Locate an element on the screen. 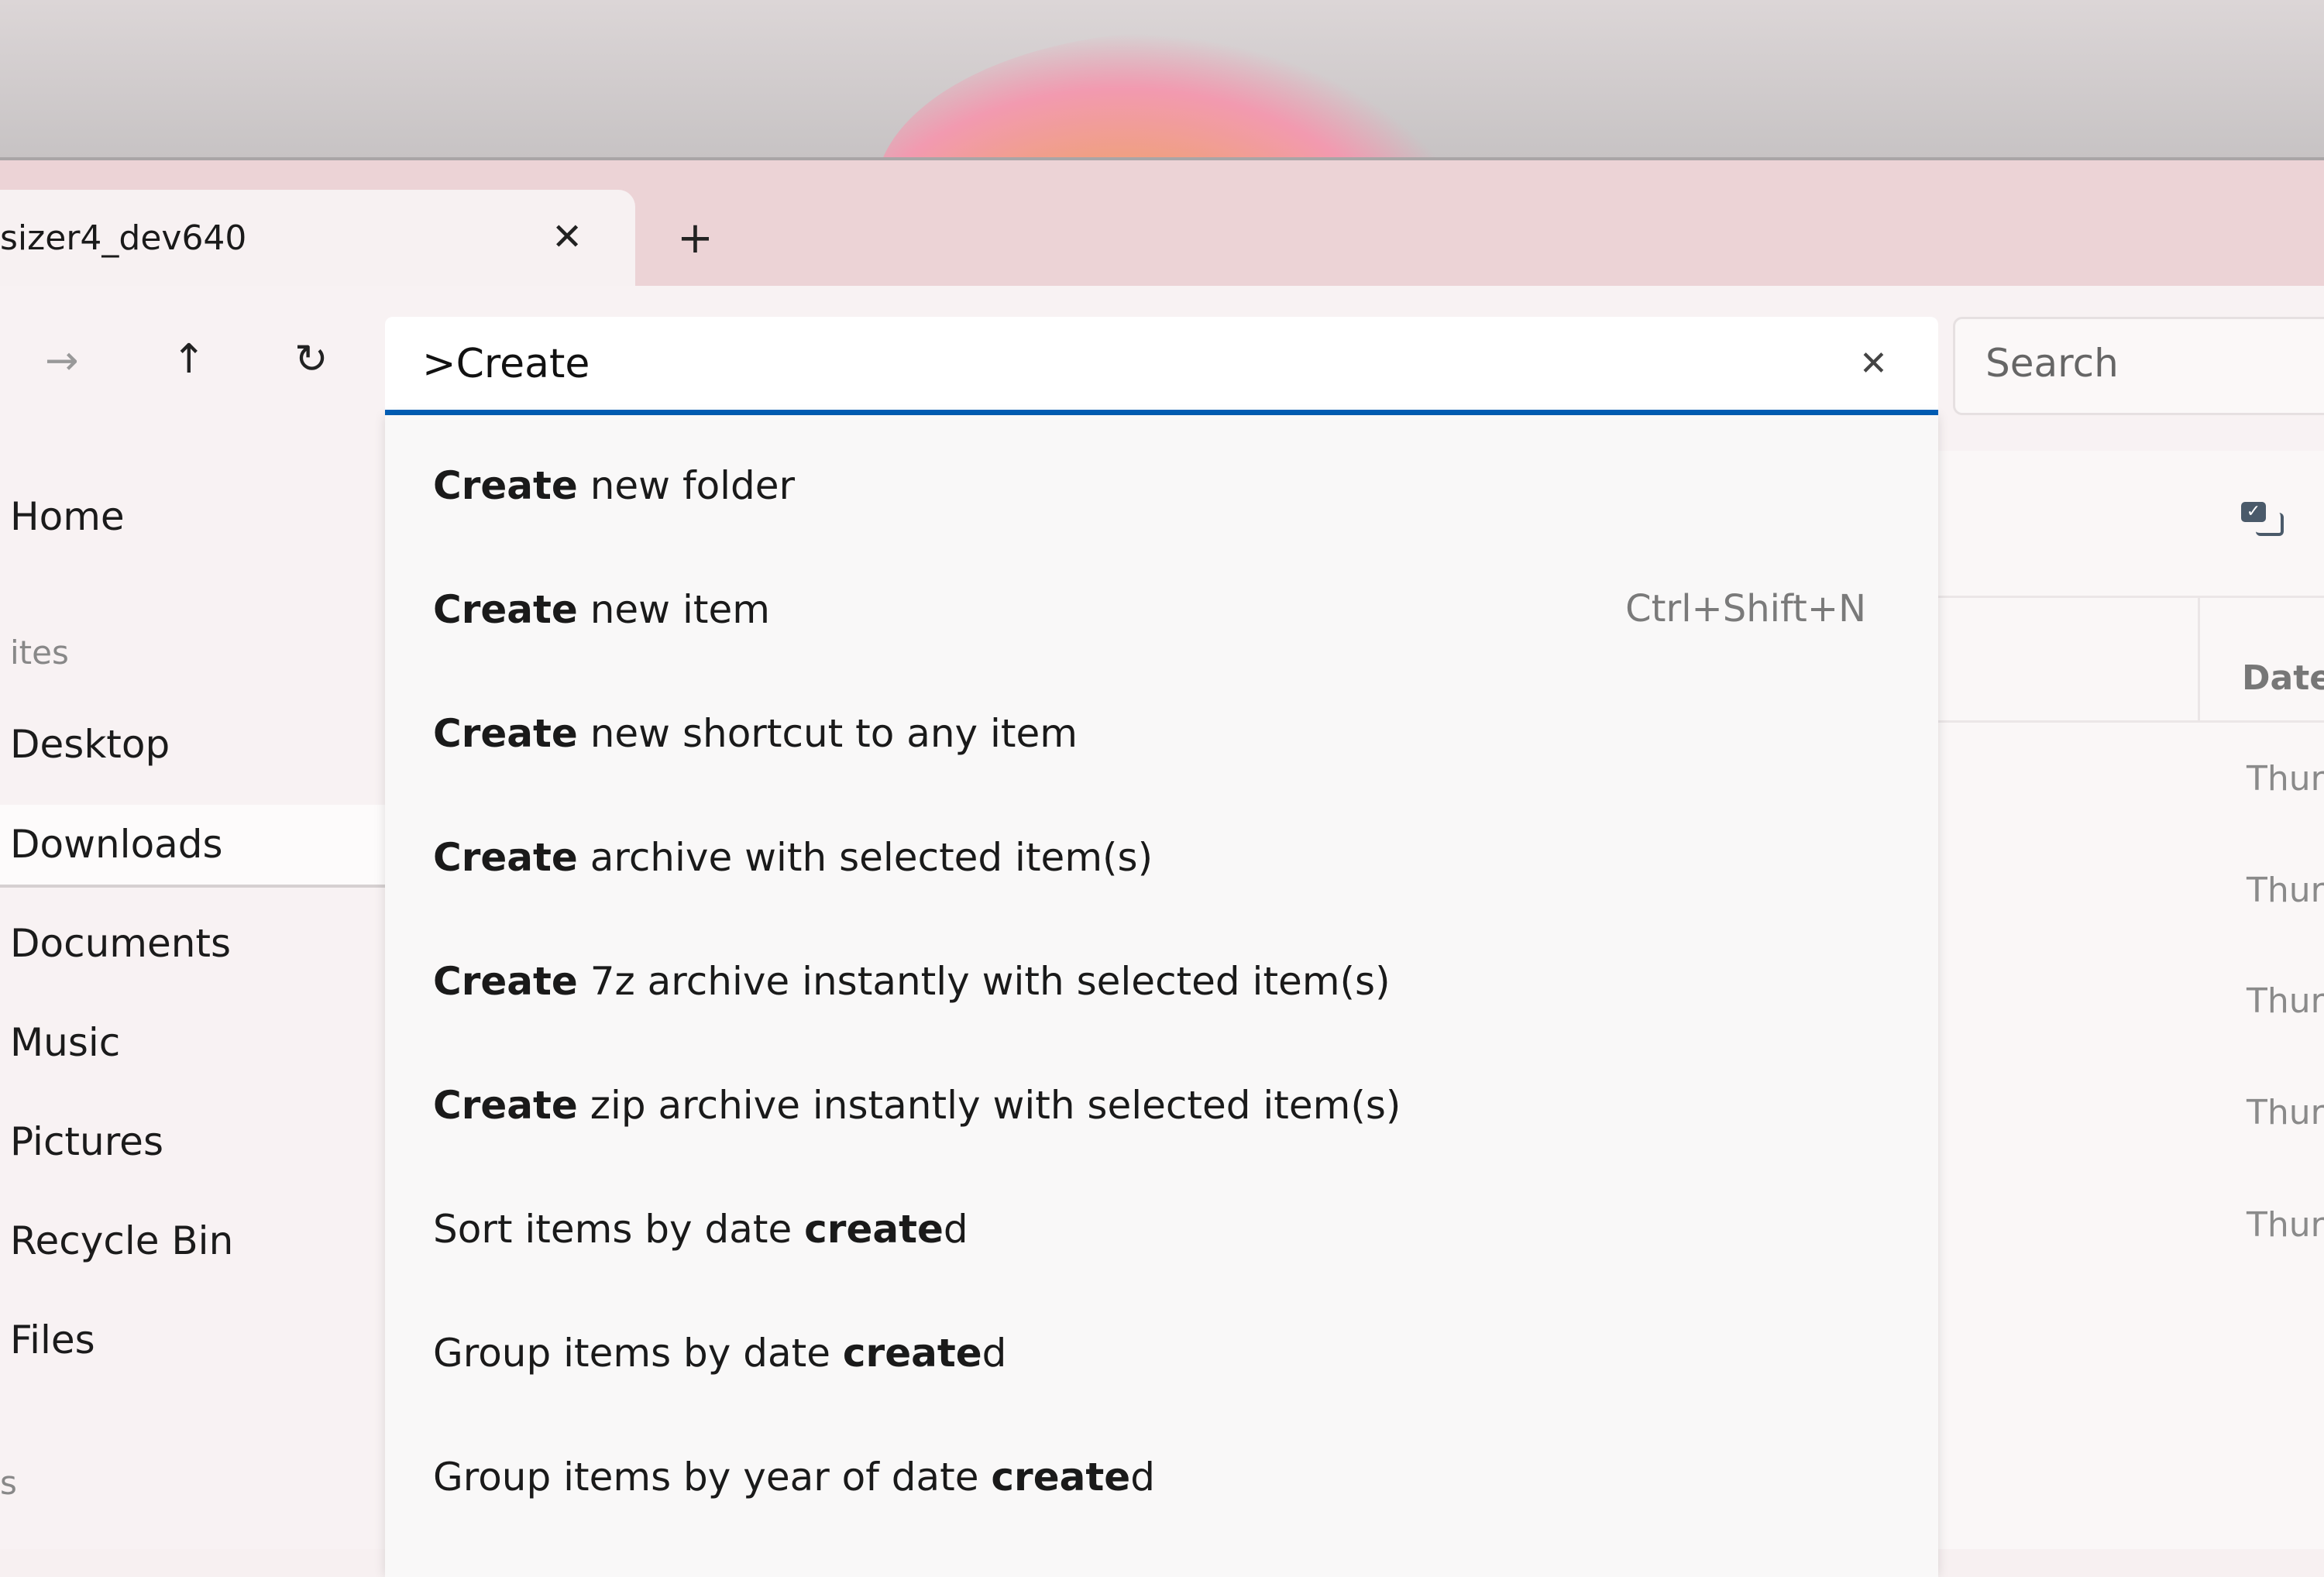  command-item: Create new item Ctrl+Shift+N is located at coordinates (1169, 610).